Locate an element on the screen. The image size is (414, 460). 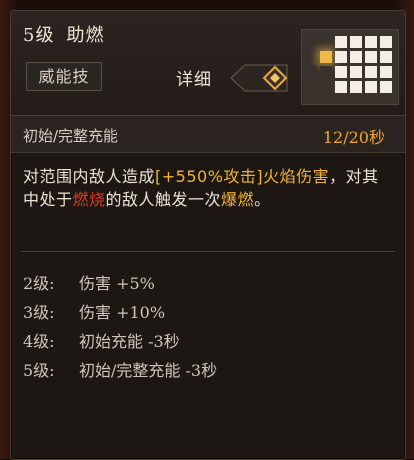
diamond-toggle-icon is located at coordinates (259, 78).